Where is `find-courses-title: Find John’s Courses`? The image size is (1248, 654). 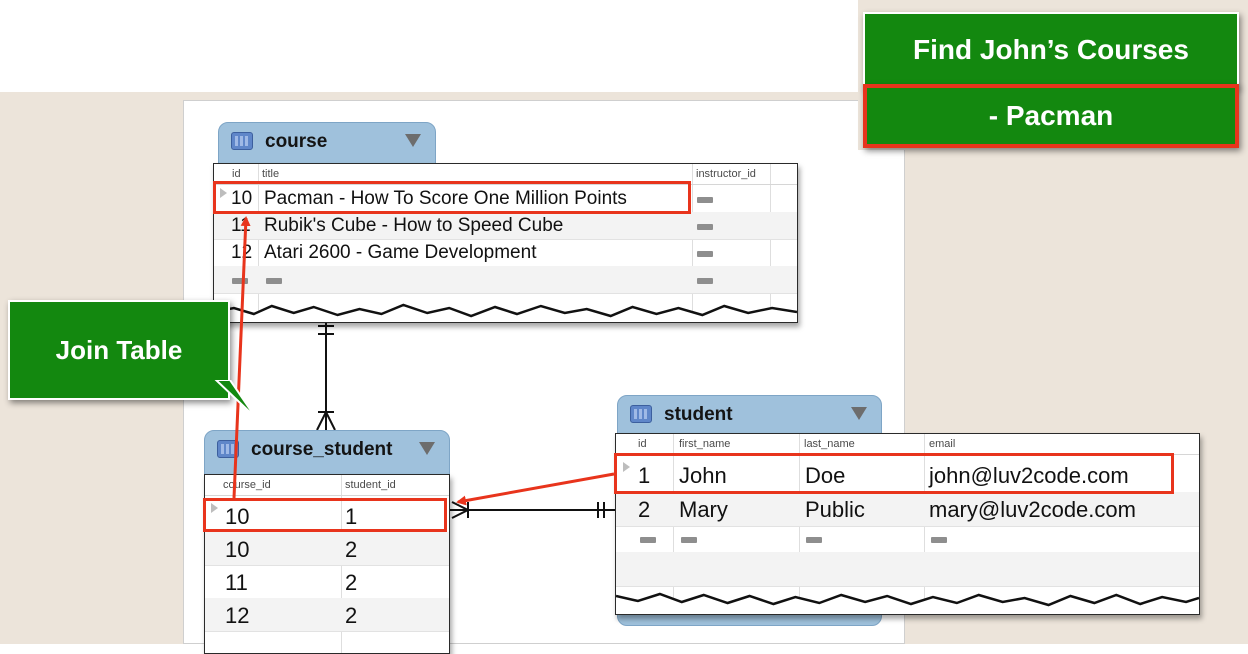 find-courses-title: Find John’s Courses is located at coordinates (1051, 49).